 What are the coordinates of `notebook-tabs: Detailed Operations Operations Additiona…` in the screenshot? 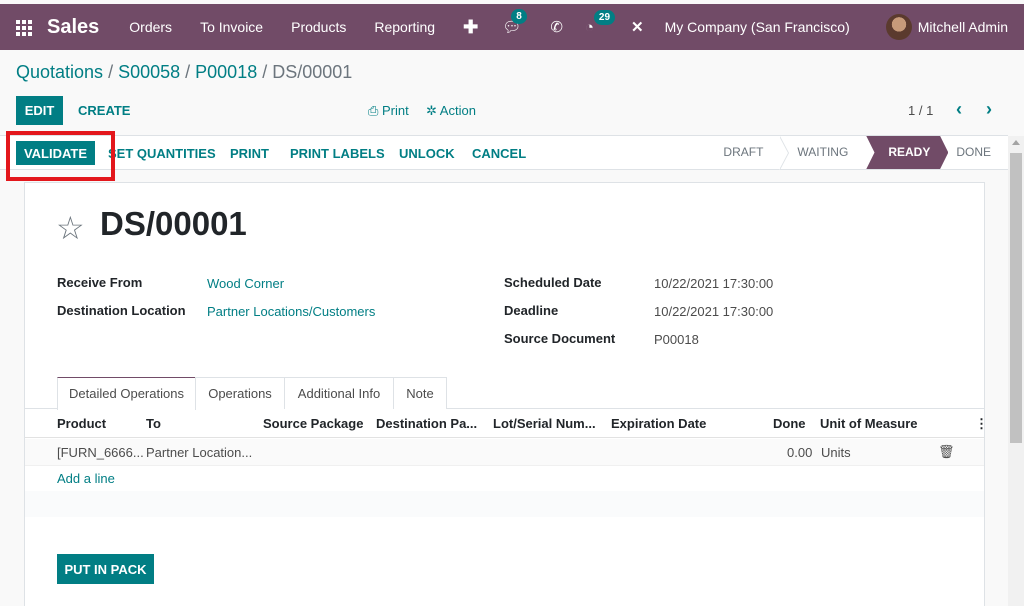 It's located at (504, 393).